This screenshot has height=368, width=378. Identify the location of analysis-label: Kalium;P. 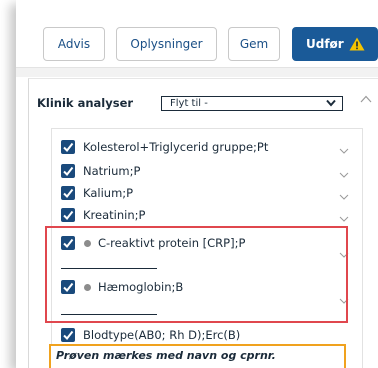
(108, 193).